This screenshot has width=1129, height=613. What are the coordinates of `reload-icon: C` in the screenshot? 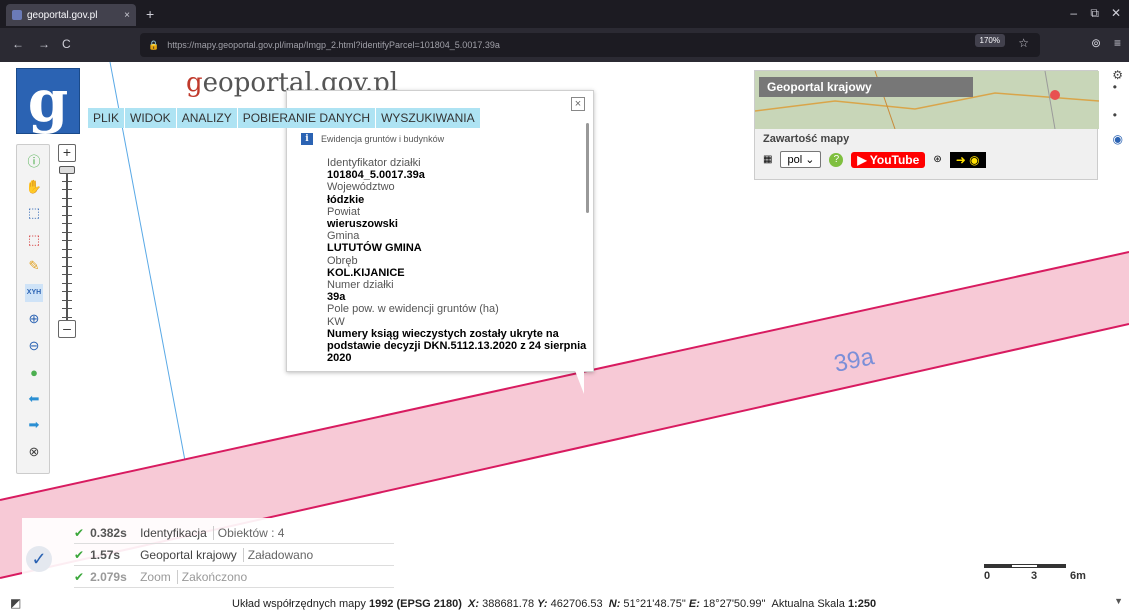 It's located at (66, 44).